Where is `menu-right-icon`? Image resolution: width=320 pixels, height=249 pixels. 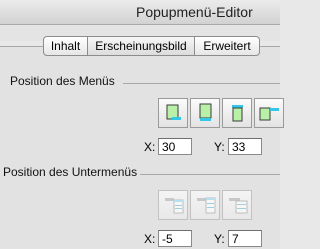
menu-right-icon is located at coordinates (269, 114).